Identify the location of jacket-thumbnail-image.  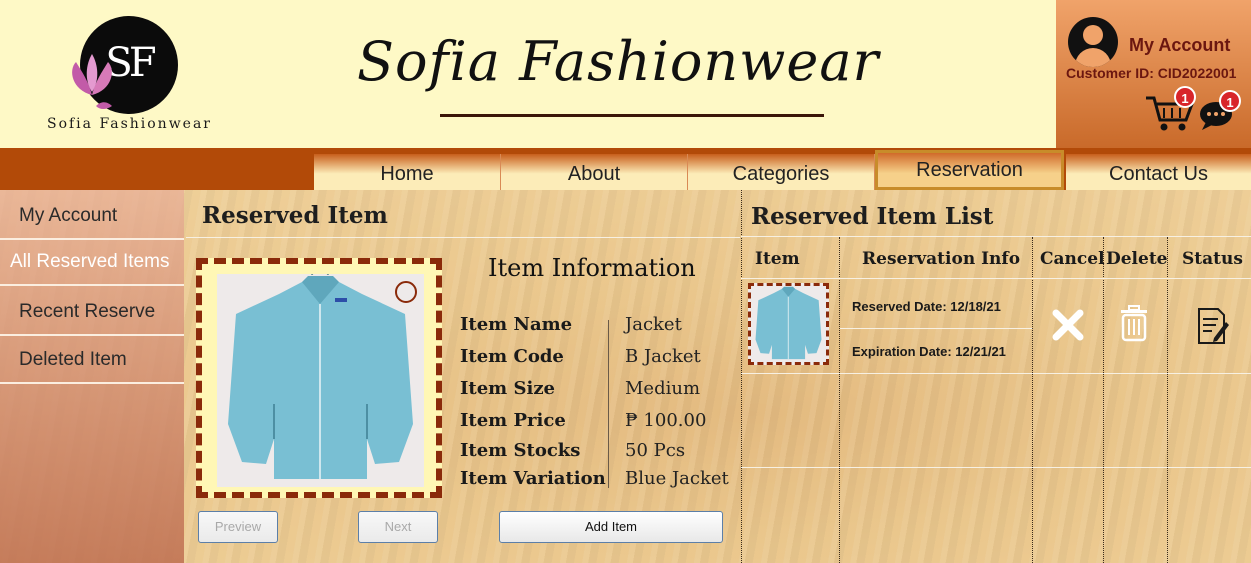
(788, 324).